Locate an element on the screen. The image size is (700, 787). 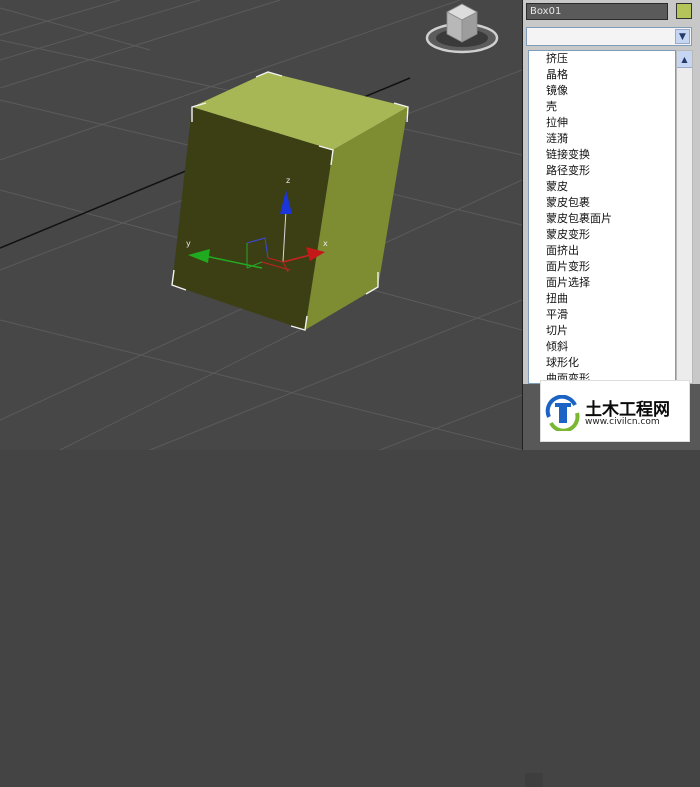
watermark-logo: 土木工程网 www.civilcn.com is located at coordinates (615, 411).